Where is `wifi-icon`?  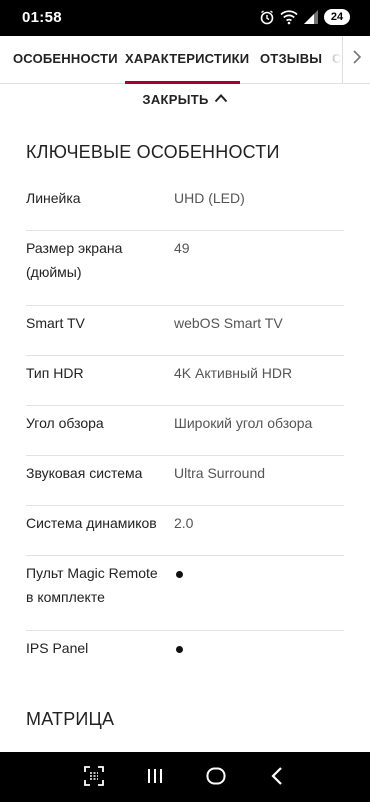 wifi-icon is located at coordinates (289, 17).